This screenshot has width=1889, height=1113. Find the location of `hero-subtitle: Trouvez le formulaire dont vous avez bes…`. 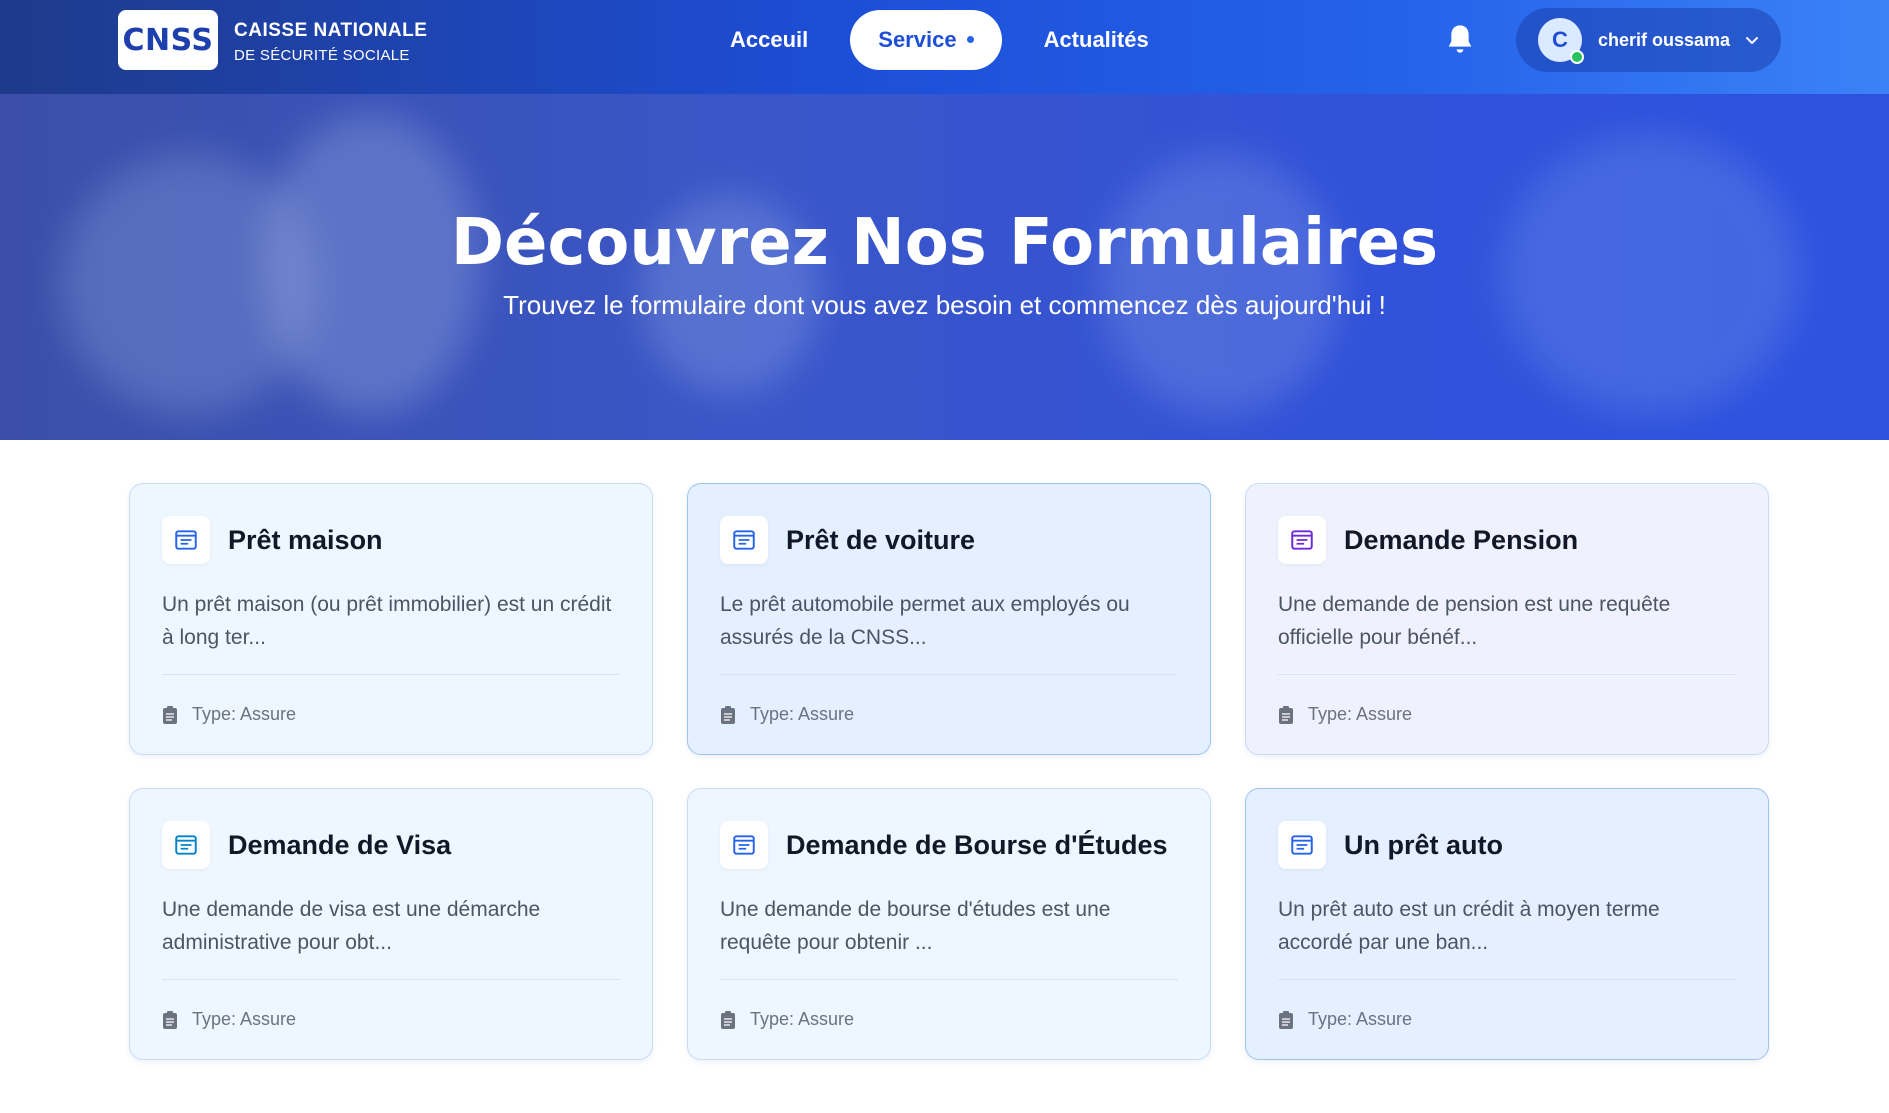

hero-subtitle: Trouvez le formulaire dont vous avez bes… is located at coordinates (944, 305).